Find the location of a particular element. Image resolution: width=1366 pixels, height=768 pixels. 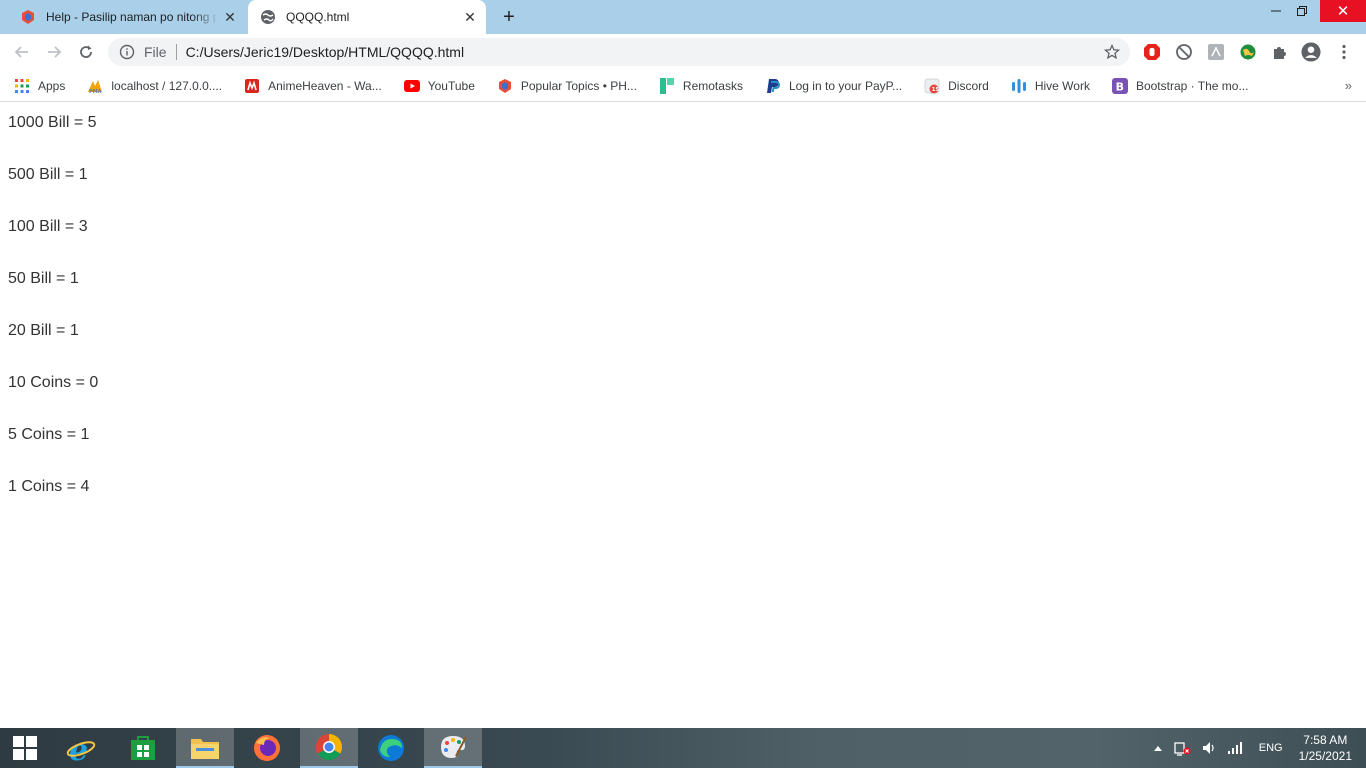

tab-help: Help - Pasilip naman po nitong p ✕ is located at coordinates (127, 17).